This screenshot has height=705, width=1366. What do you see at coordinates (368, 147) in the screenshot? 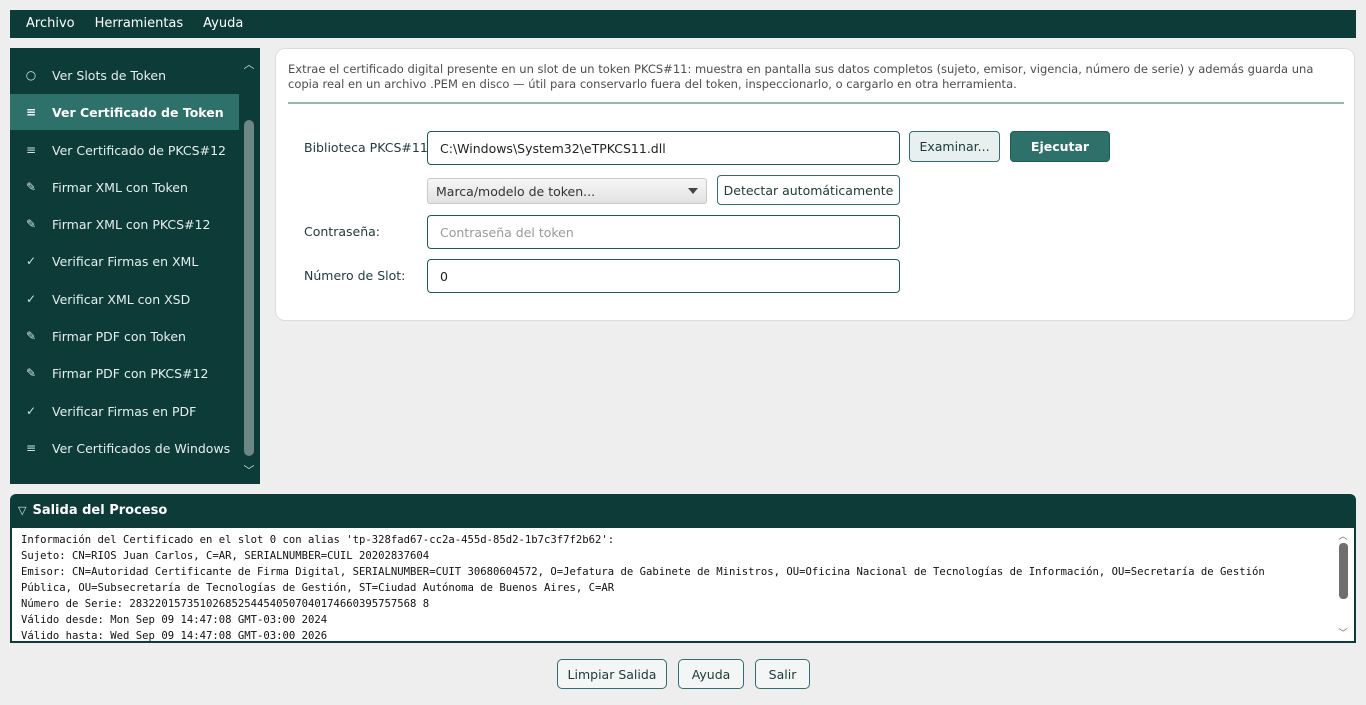
I see `library-label: Biblioteca PKCS#11:` at bounding box center [368, 147].